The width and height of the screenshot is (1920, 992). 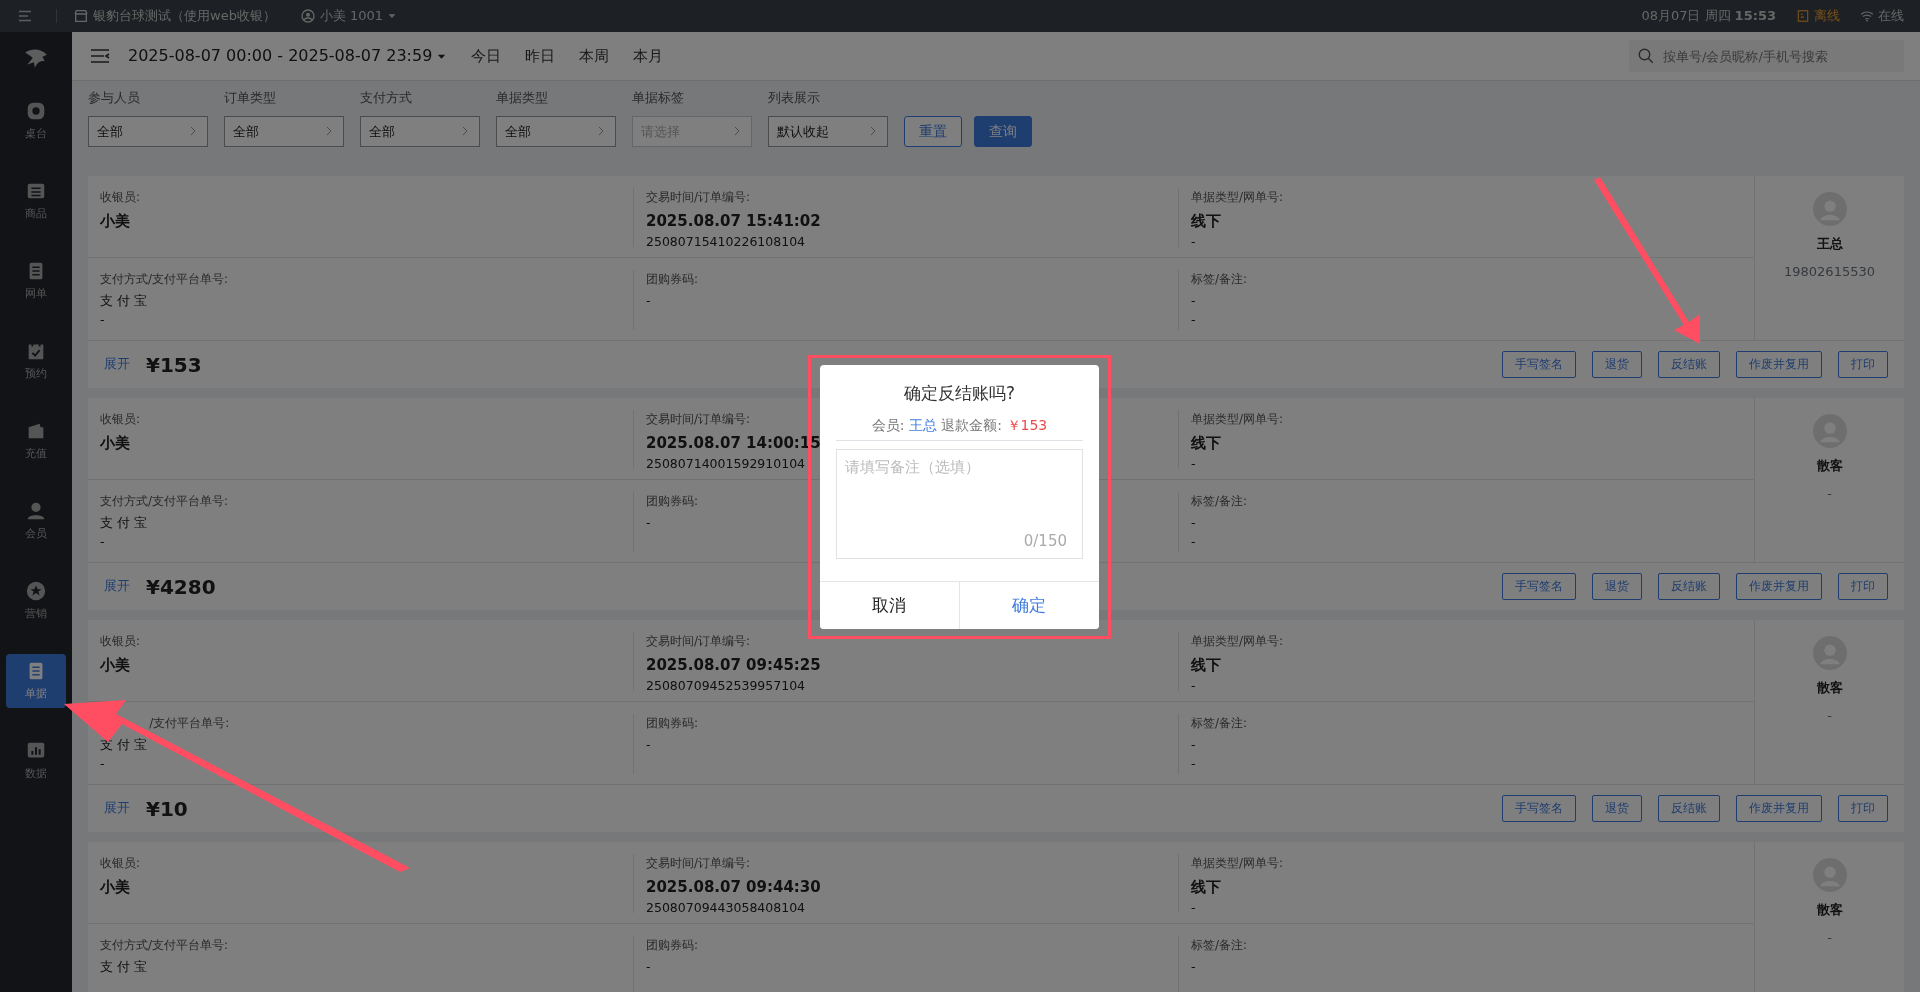 I want to click on user-name: 小美 1001, so click(x=351, y=16).